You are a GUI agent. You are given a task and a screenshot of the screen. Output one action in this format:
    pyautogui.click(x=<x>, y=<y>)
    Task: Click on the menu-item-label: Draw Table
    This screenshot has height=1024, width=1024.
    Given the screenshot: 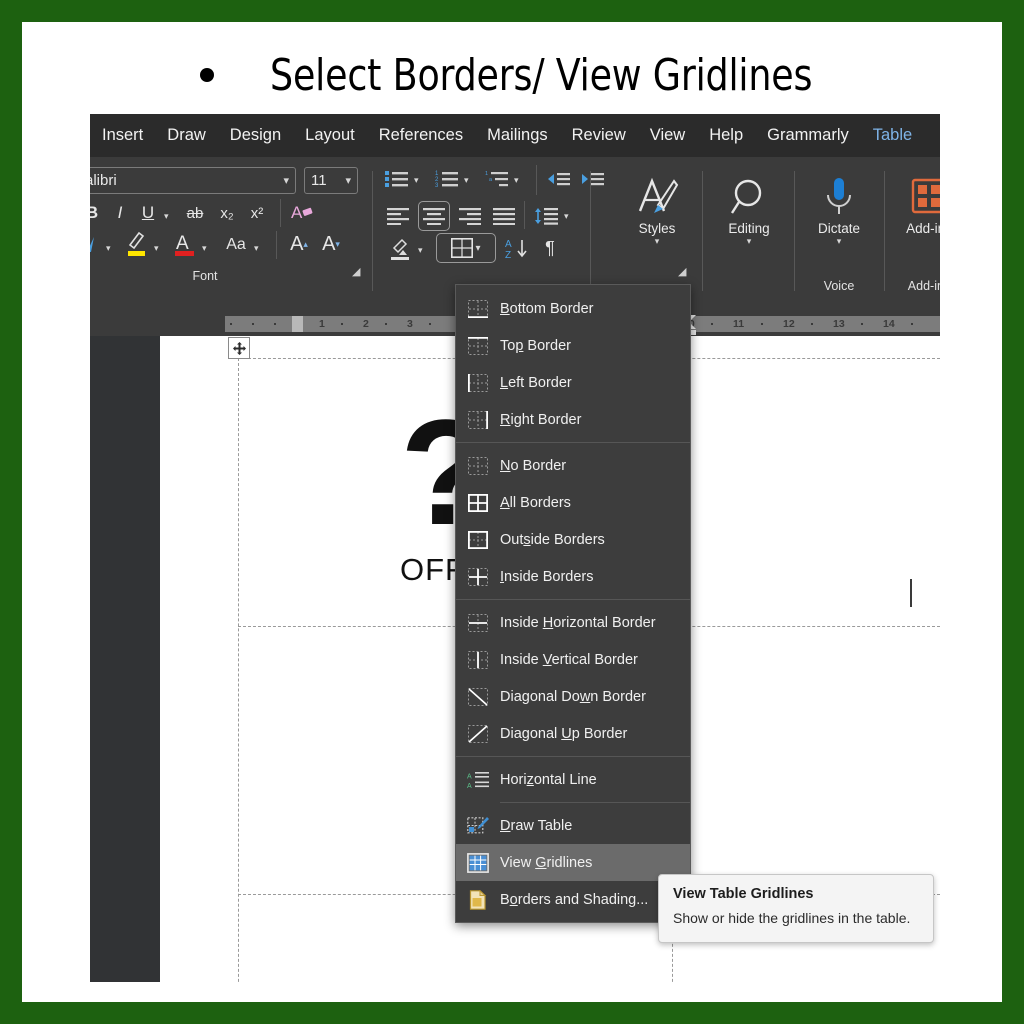 What is the action you would take?
    pyautogui.click(x=536, y=825)
    